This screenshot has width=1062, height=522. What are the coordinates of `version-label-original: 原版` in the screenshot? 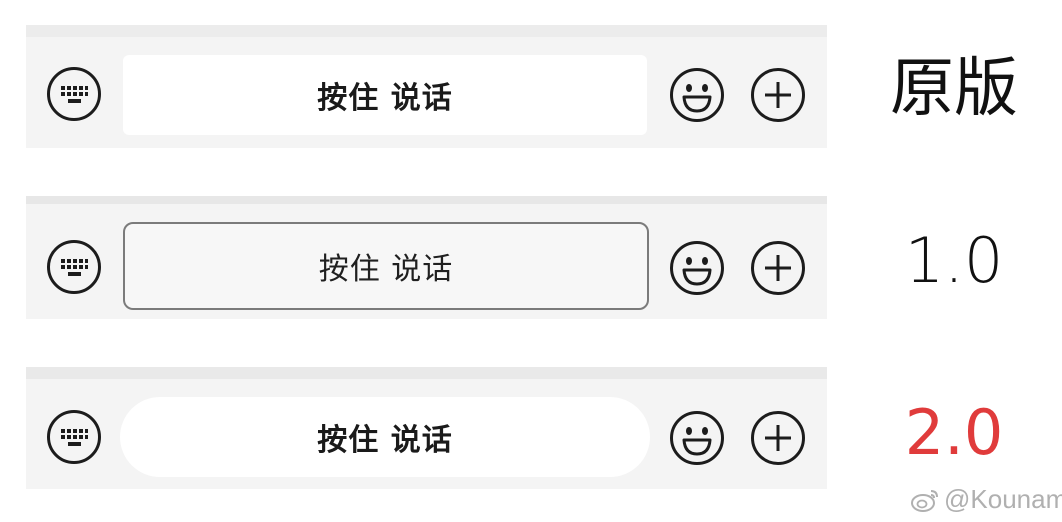 It's located at (954, 89).